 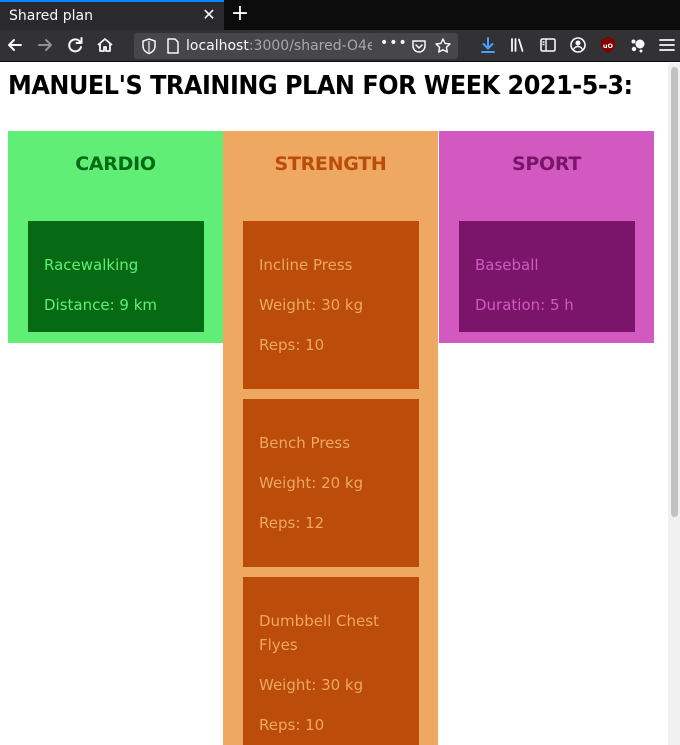 What do you see at coordinates (548, 45) in the screenshot?
I see `sidebar-icon` at bounding box center [548, 45].